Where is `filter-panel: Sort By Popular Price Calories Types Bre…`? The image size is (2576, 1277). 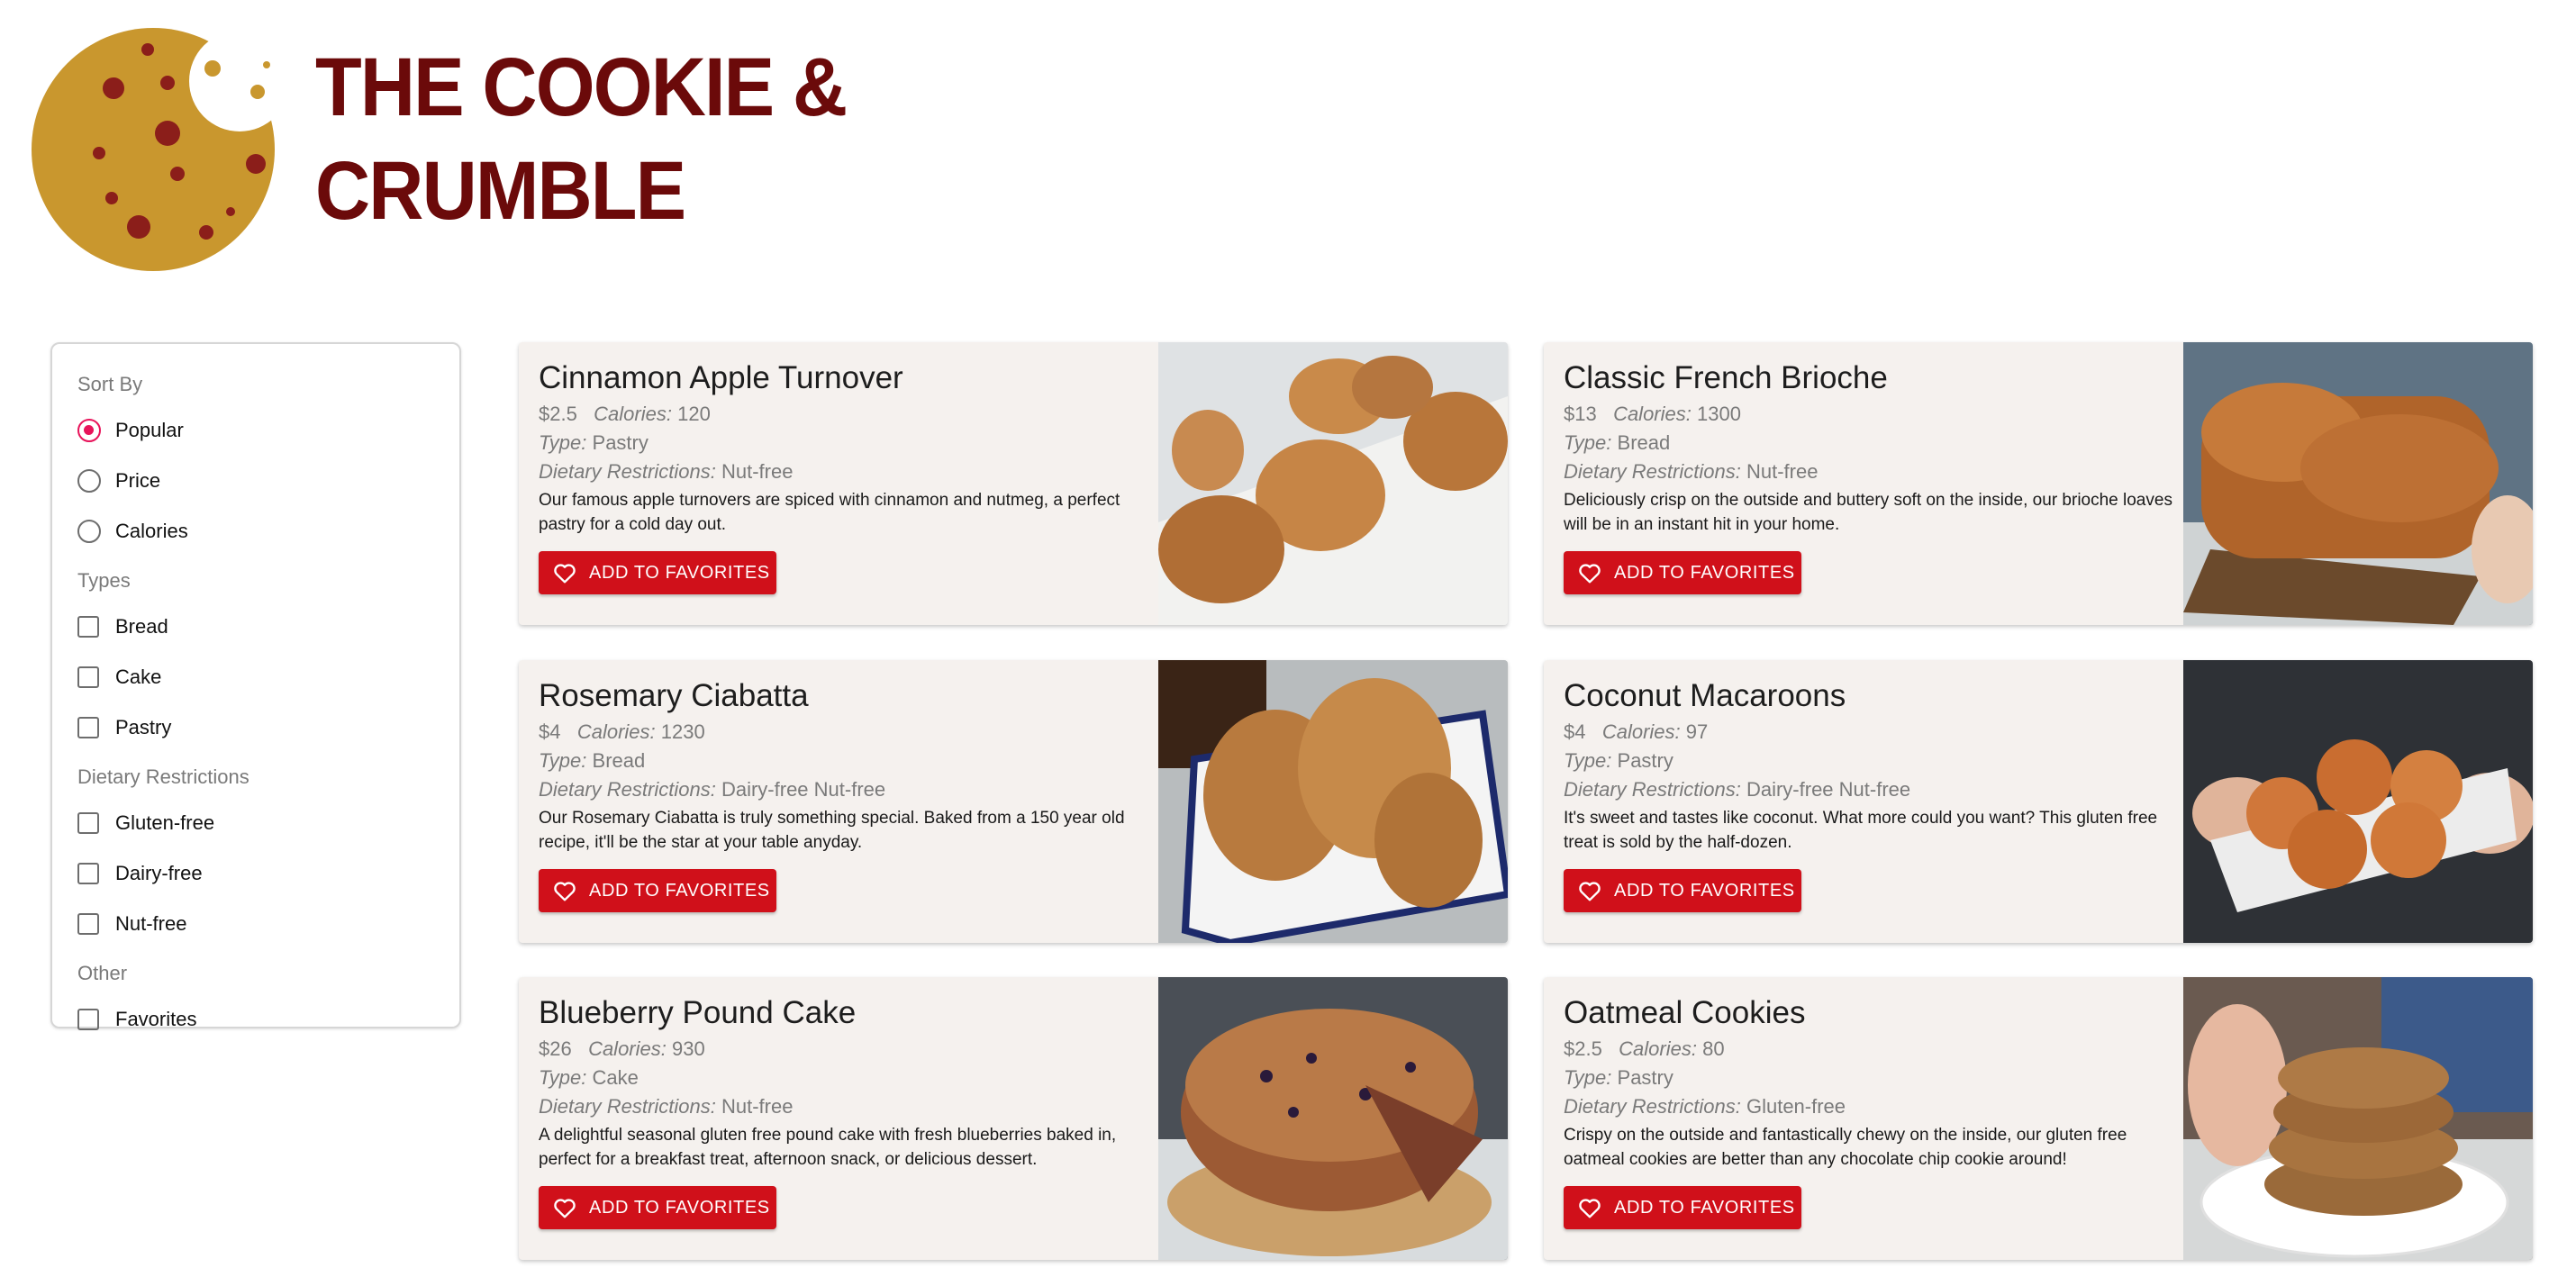
filter-panel: Sort By Popular Price Calories Types Bre… is located at coordinates (255, 686).